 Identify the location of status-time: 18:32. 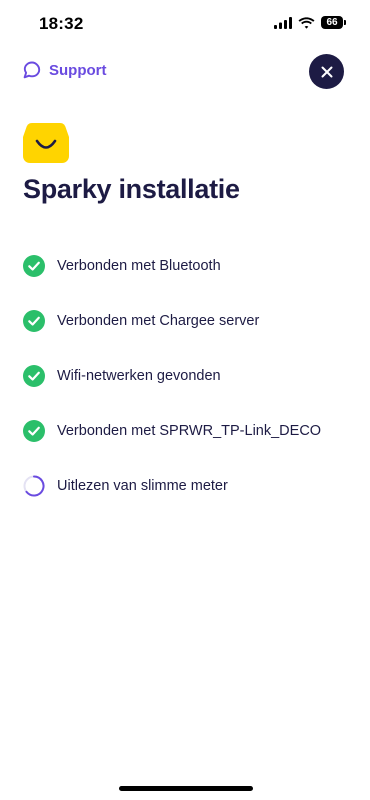
(61, 23).